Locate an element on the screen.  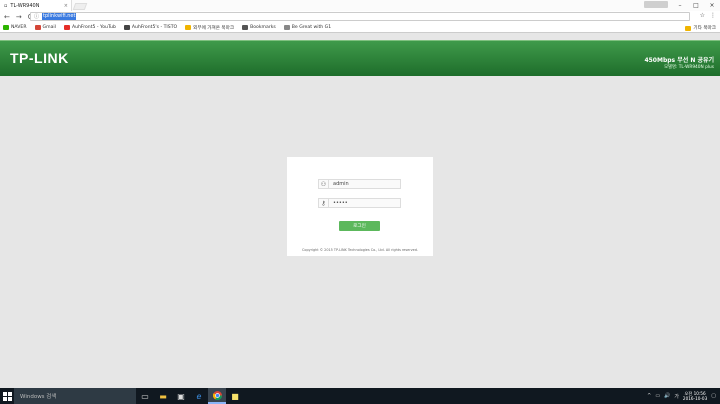
close-icon: × is located at coordinates (66, 6).